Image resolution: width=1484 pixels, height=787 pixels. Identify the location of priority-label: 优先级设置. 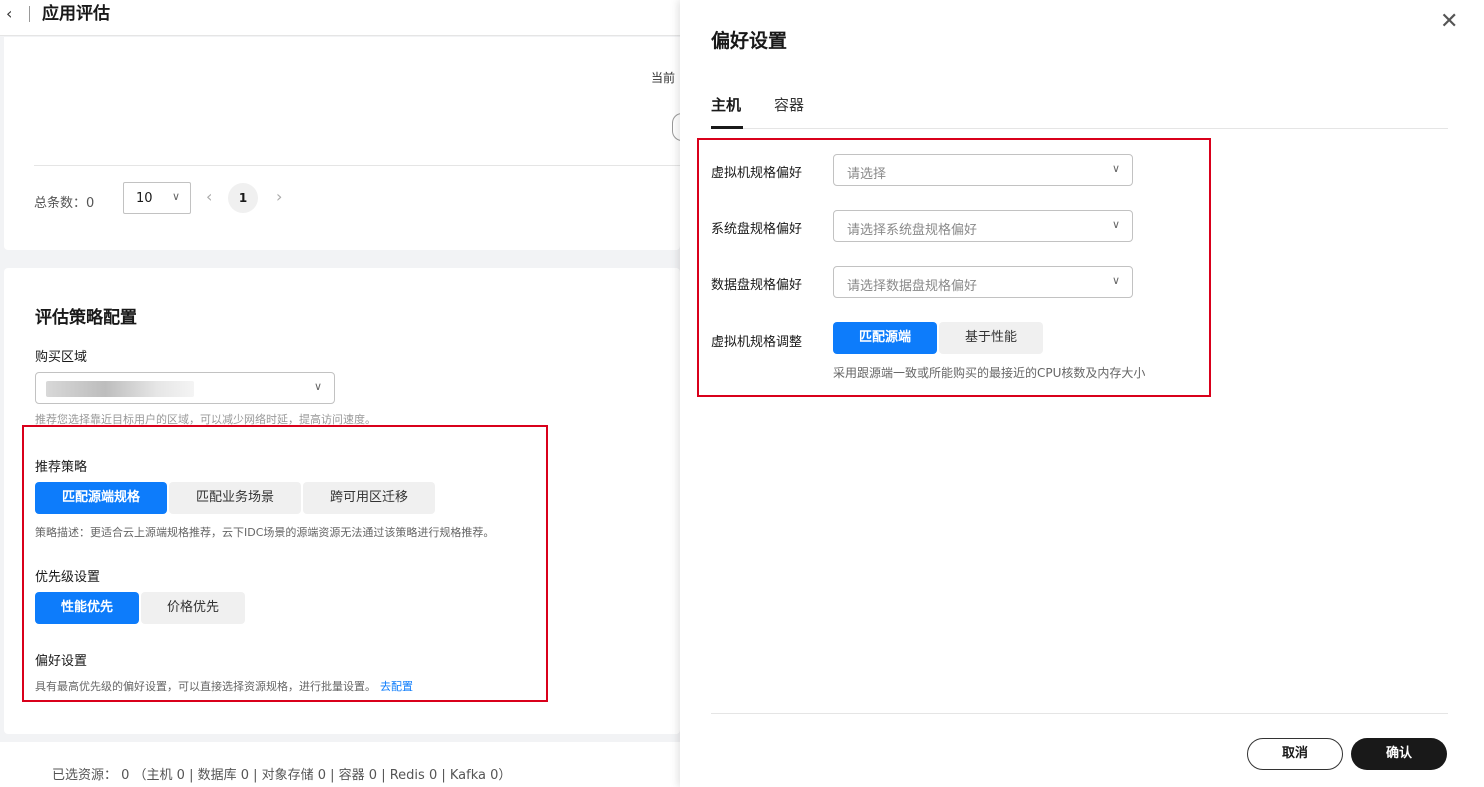
(68, 577).